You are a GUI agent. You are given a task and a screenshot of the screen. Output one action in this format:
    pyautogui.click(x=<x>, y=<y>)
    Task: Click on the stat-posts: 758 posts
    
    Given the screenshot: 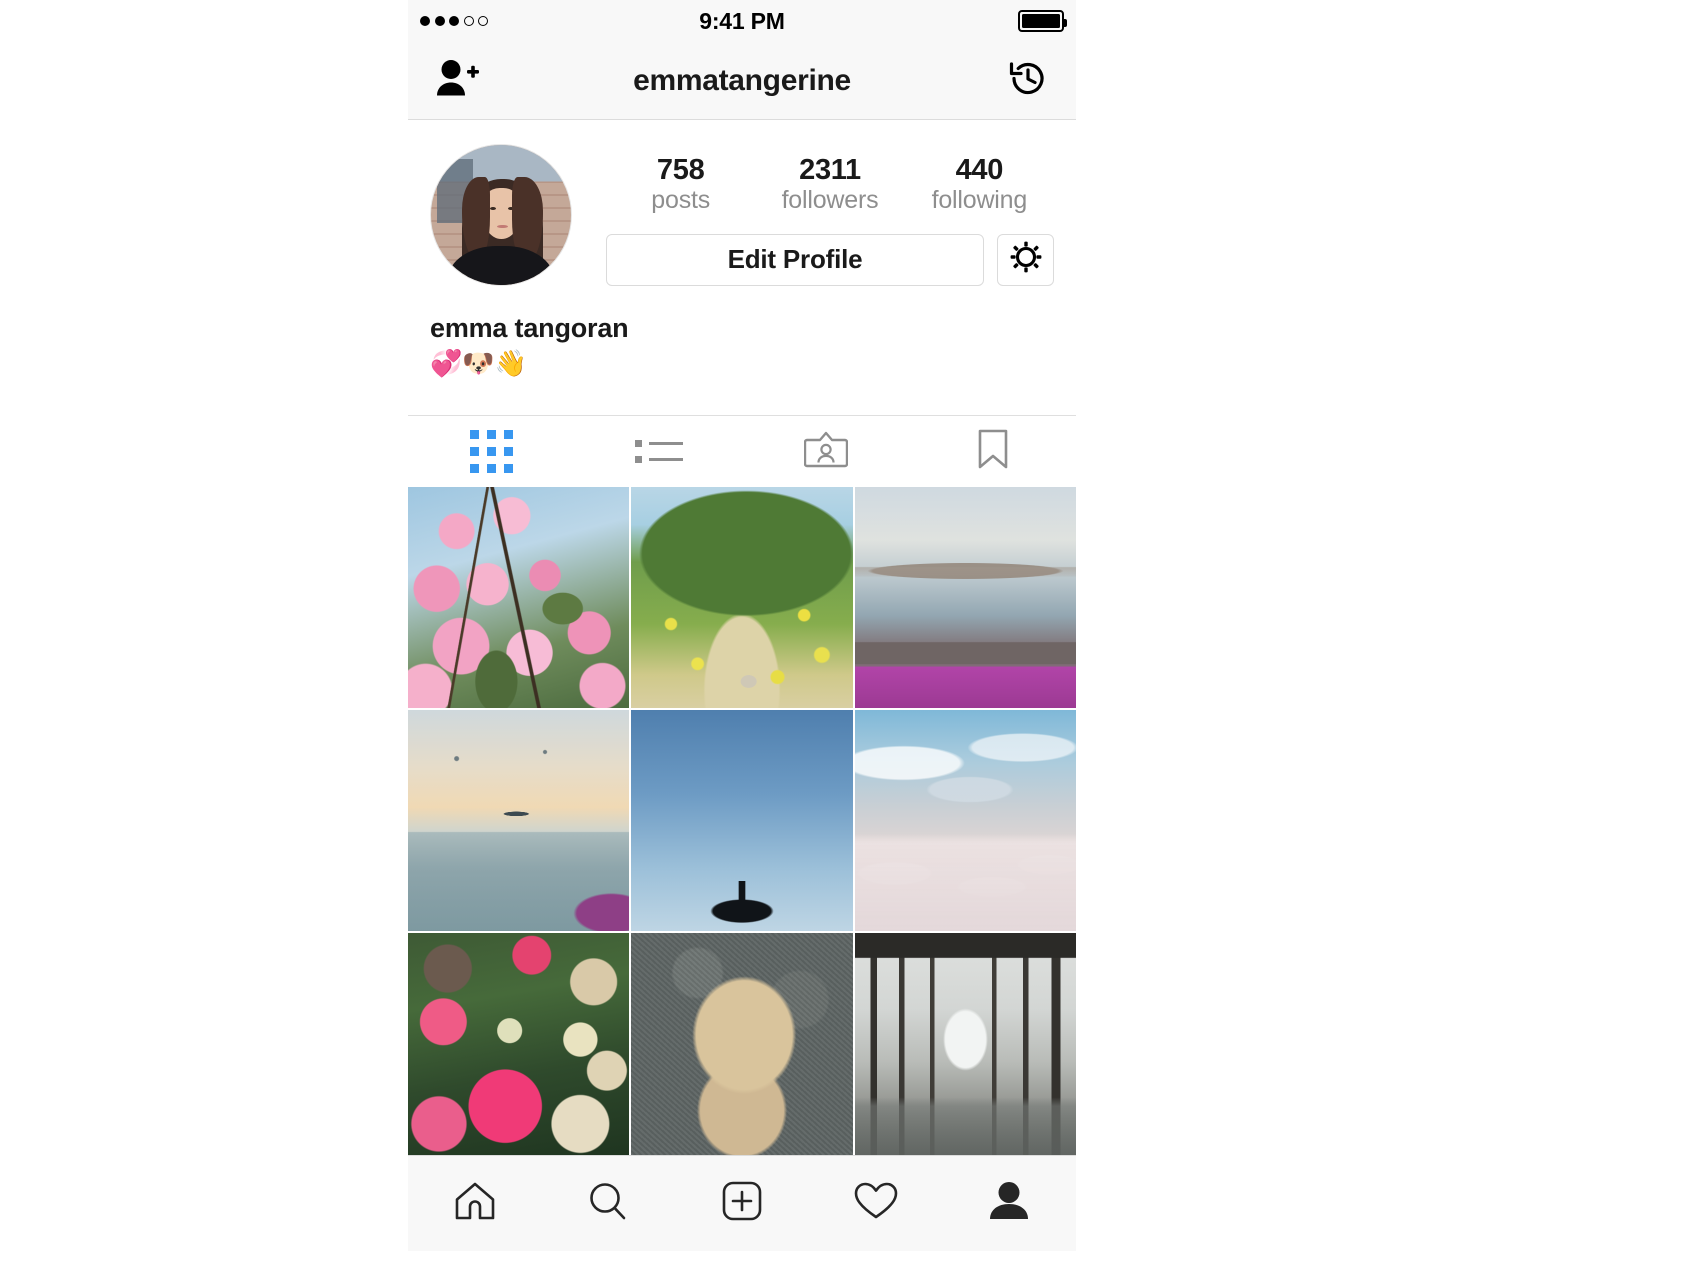 What is the action you would take?
    pyautogui.click(x=680, y=185)
    